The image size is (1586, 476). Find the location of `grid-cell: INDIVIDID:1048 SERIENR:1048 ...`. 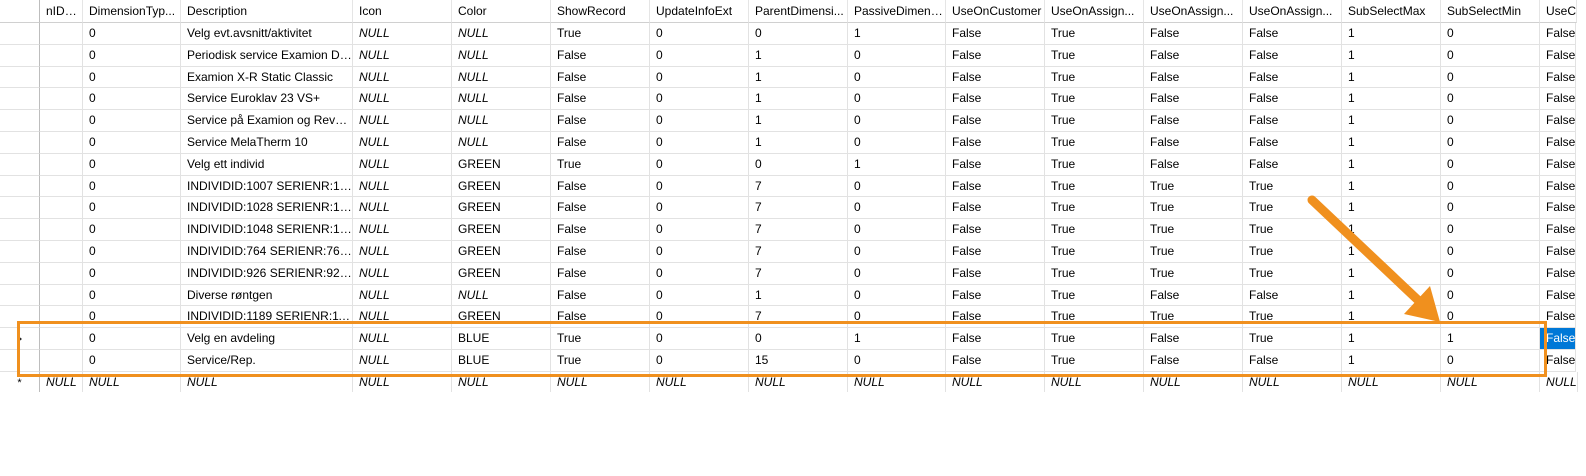

grid-cell: INDIVIDID:1048 SERIENR:1048 ... is located at coordinates (267, 230).